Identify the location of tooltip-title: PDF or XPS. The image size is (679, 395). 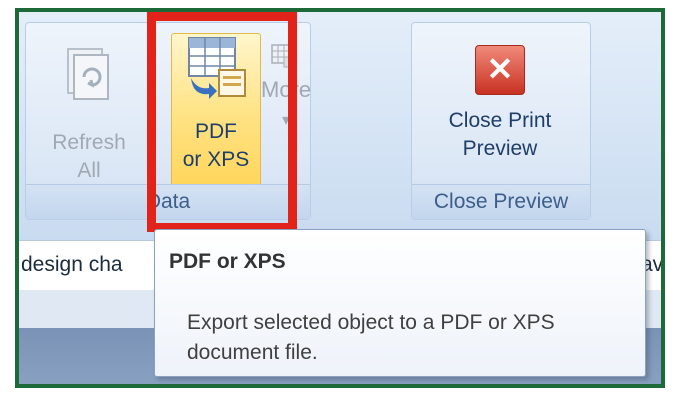
(227, 261).